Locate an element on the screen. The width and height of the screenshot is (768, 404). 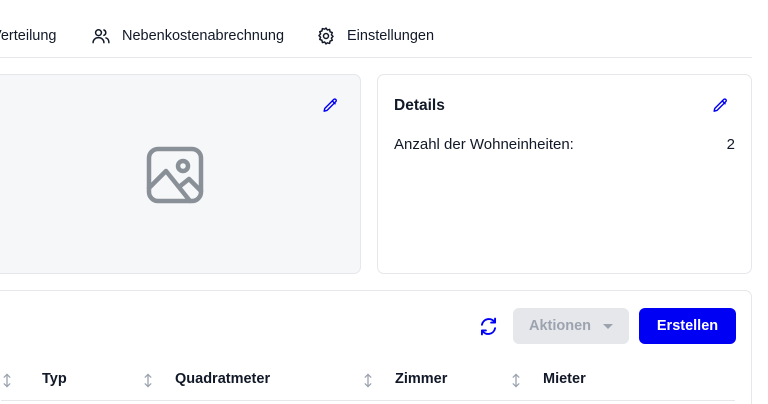
create-button: Erstellen is located at coordinates (687, 326).